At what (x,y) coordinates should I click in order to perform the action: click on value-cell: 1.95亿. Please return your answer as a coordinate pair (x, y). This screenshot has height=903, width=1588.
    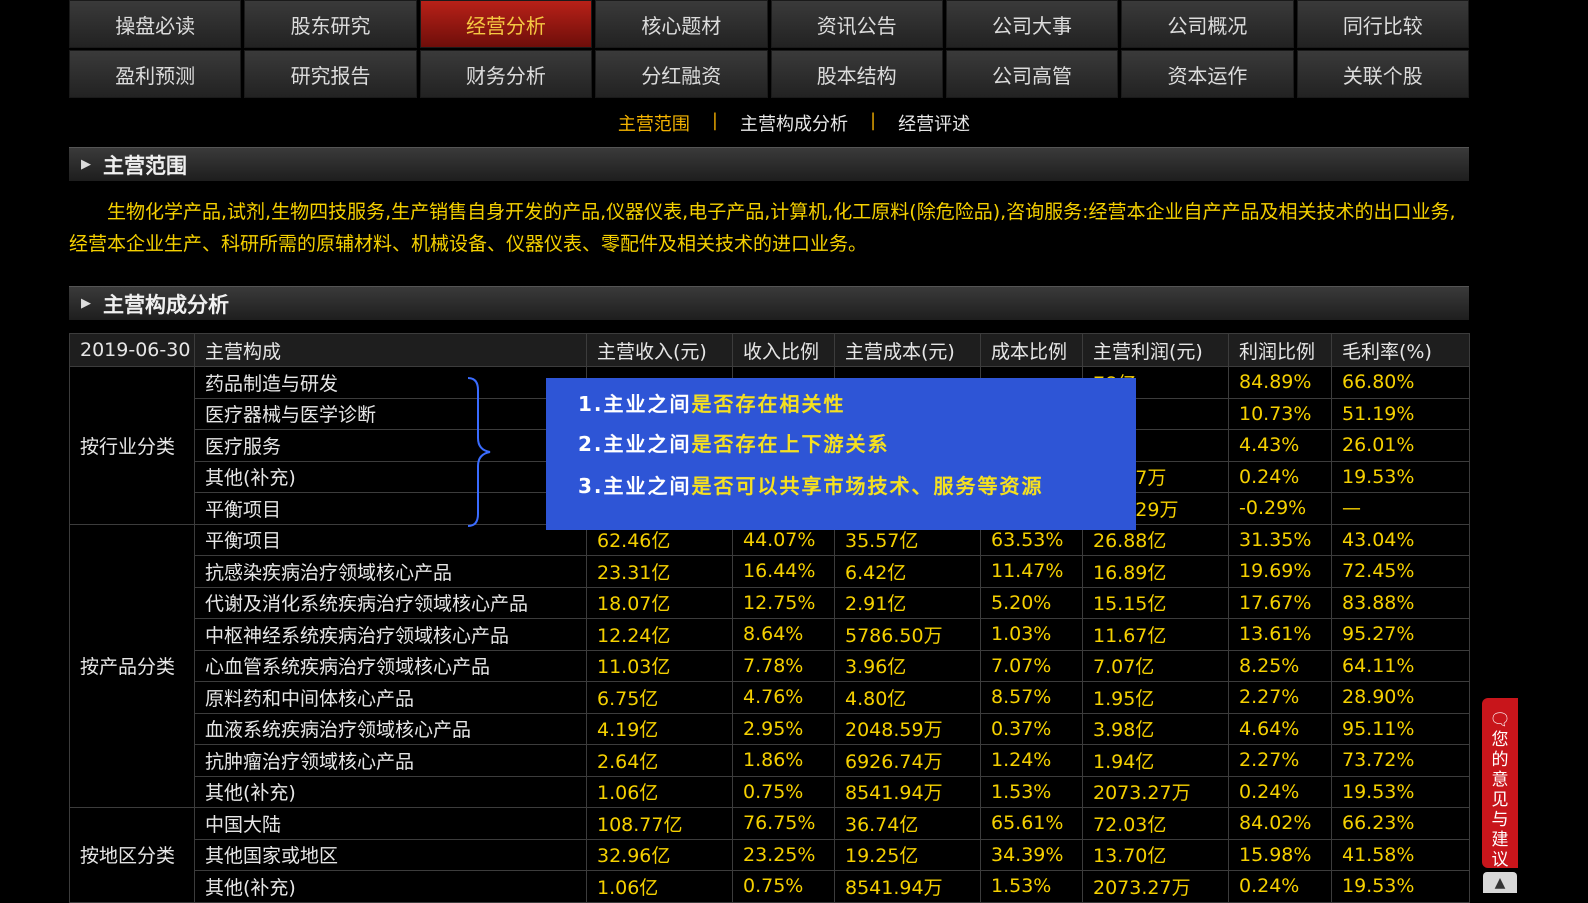
    Looking at the image, I should click on (1155, 697).